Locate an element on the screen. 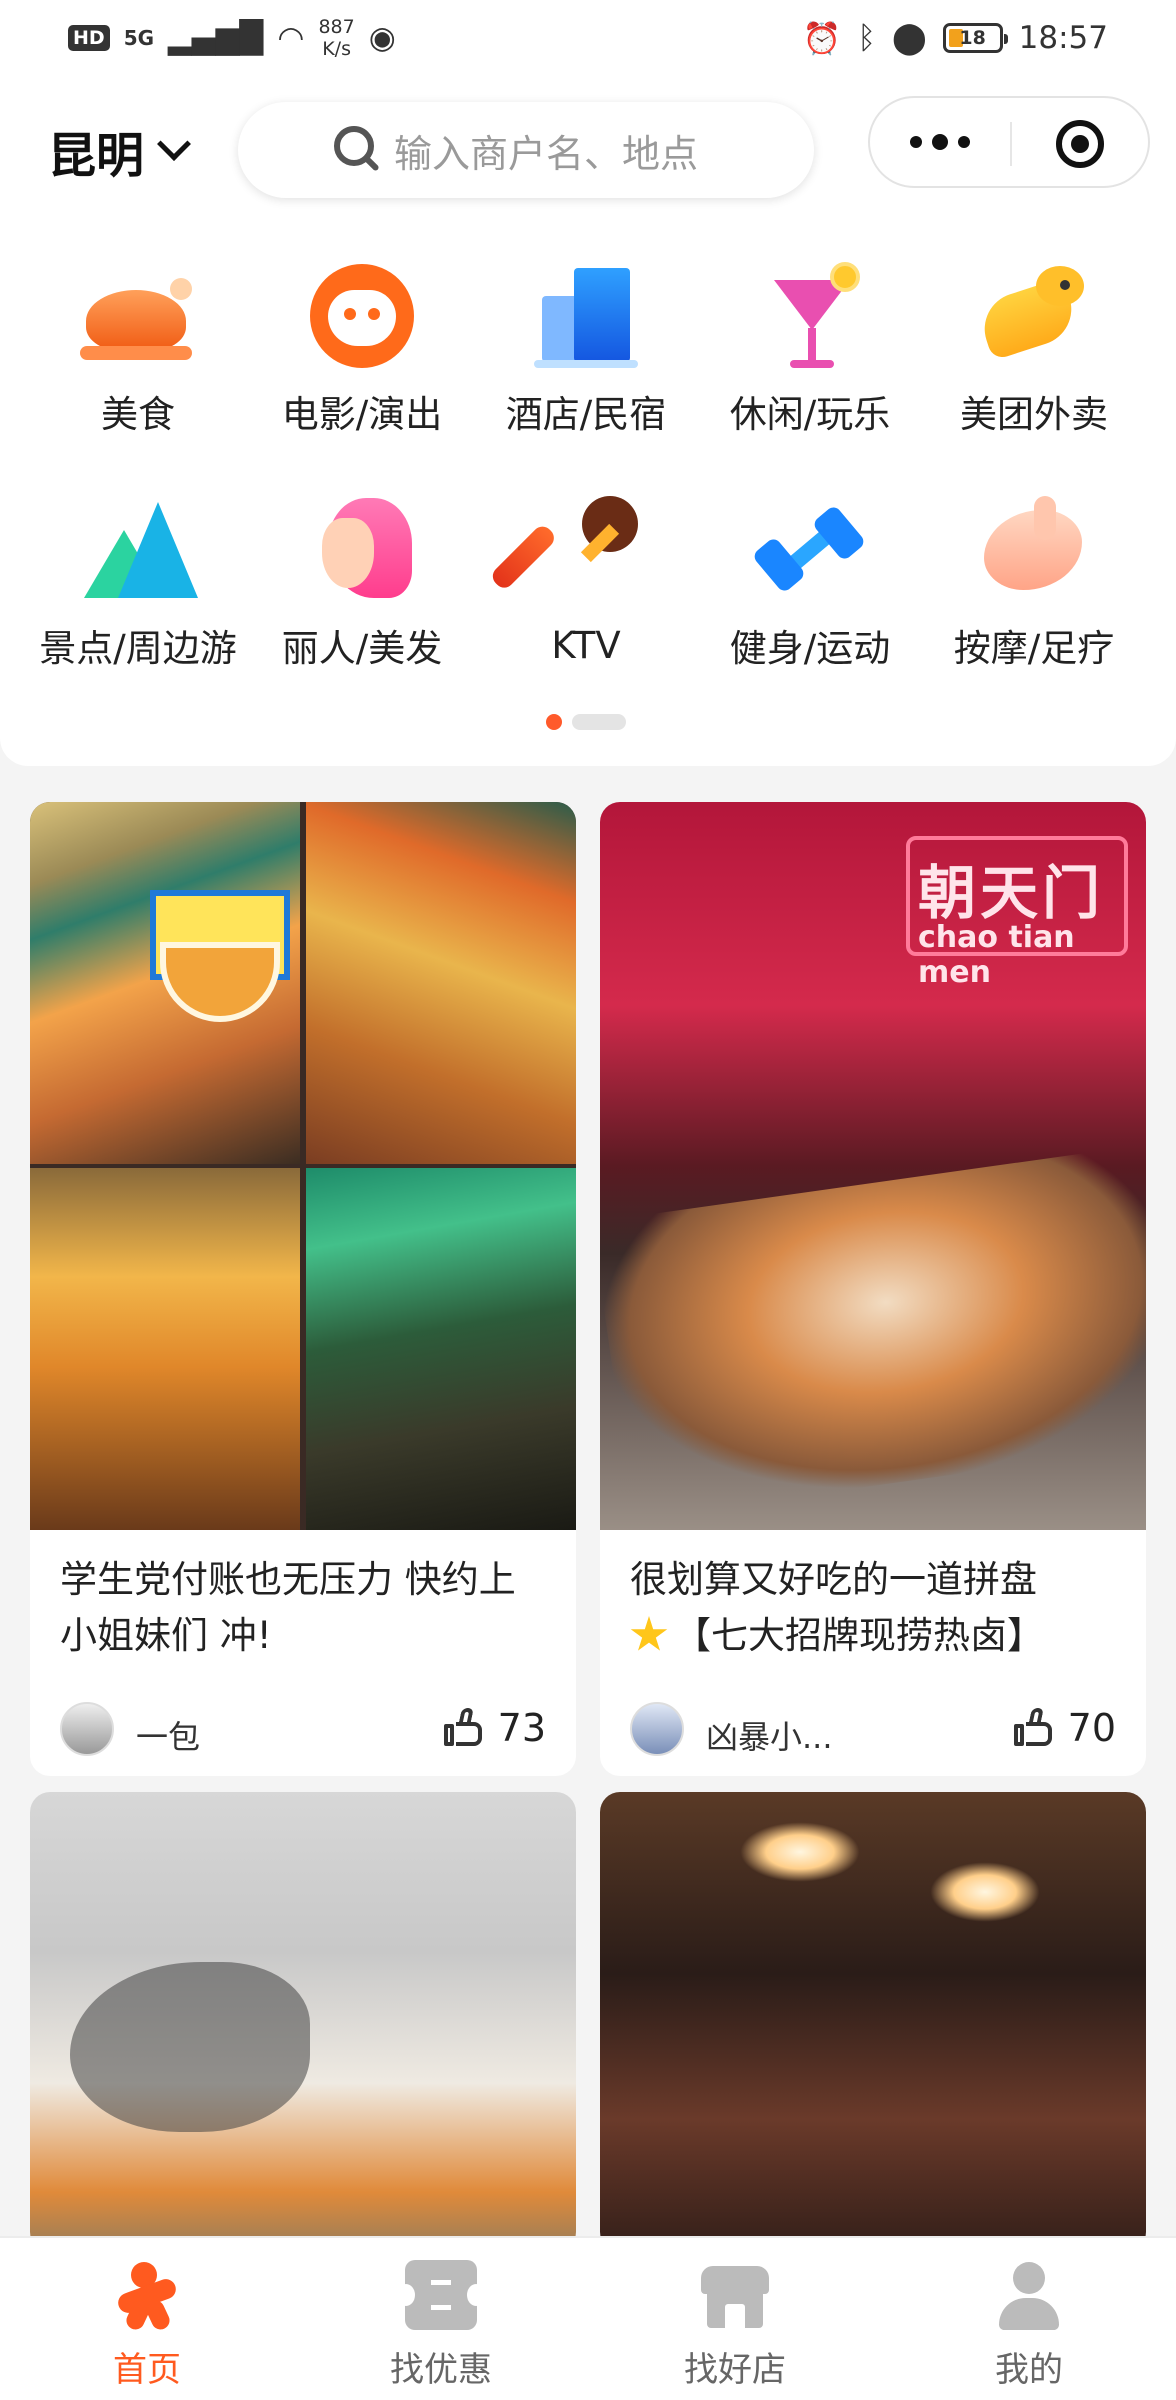 The height and width of the screenshot is (2400, 1176). miniprogram-capsule is located at coordinates (1009, 142).